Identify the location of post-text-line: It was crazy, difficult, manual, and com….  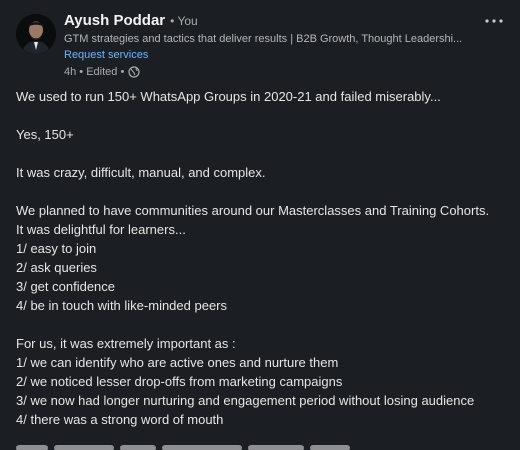
(141, 172).